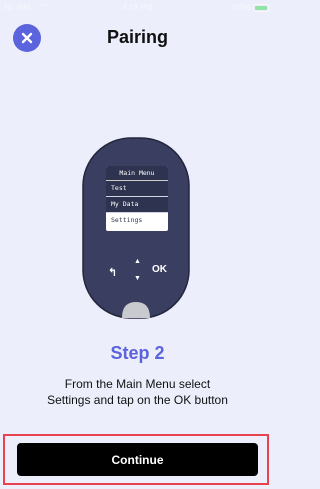  Describe the element at coordinates (137, 459) in the screenshot. I see `continue-button: Continue` at that location.